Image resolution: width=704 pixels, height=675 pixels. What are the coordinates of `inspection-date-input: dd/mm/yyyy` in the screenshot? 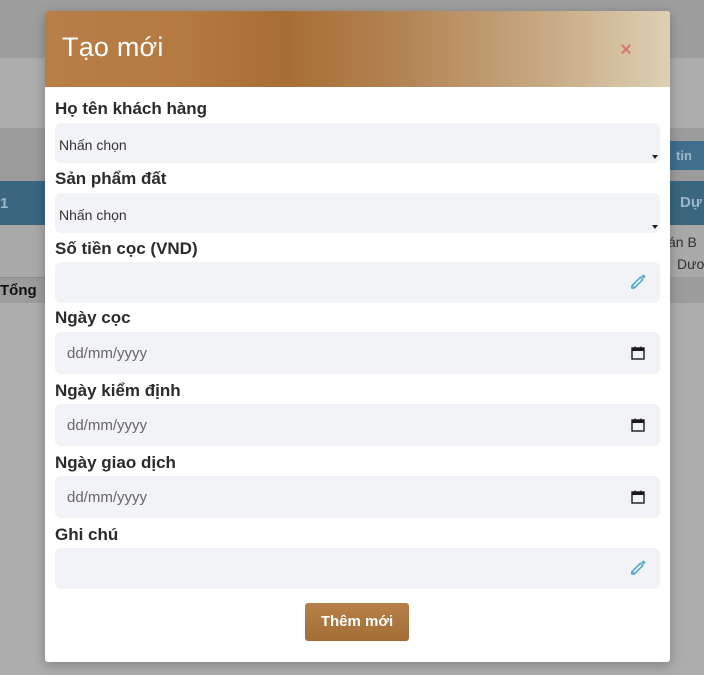 It's located at (357, 425).